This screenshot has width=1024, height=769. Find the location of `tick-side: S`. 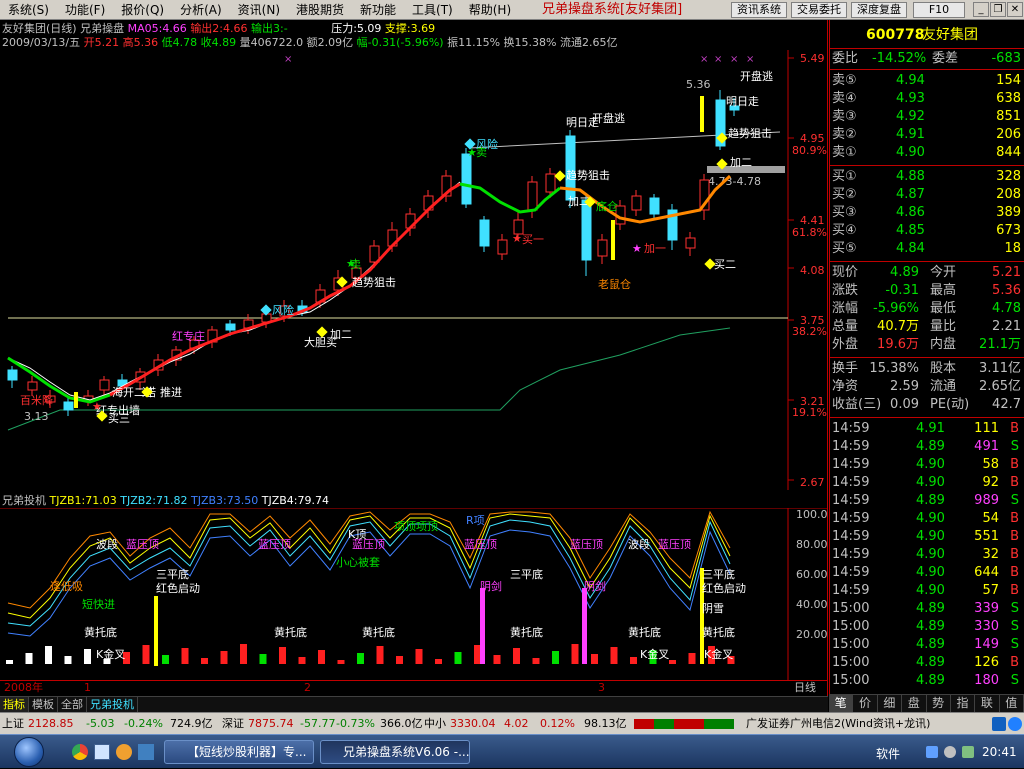

tick-side: S is located at coordinates (1014, 500).